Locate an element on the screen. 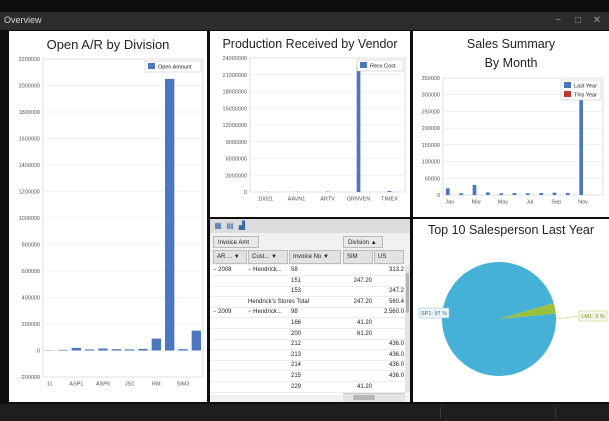 The image size is (609, 421). x-tick-label: Jul is located at coordinates (529, 203).